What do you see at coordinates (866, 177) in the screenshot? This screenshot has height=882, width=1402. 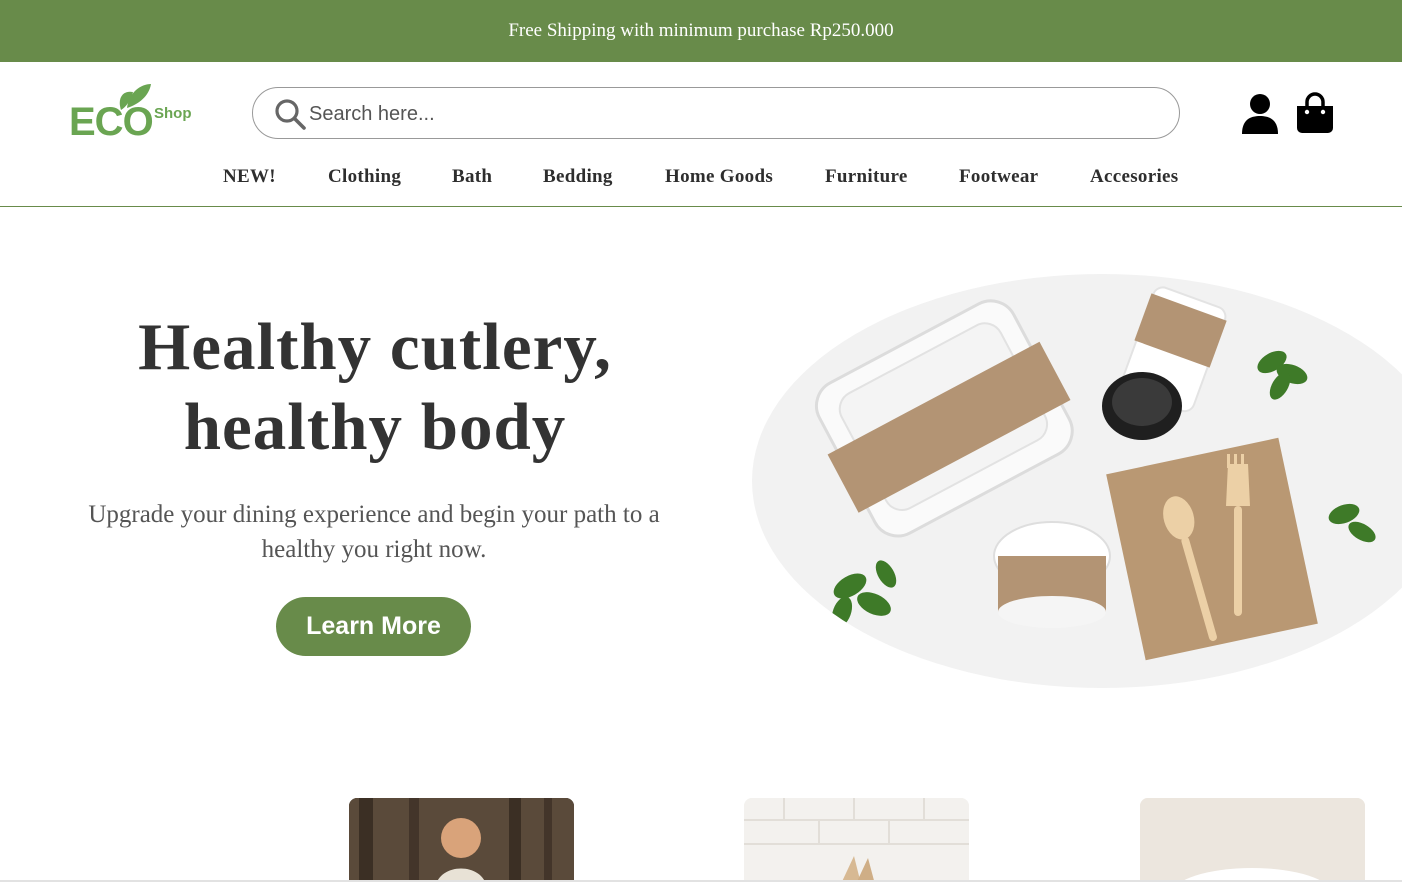 I see `nav-item-furniture: Furniture` at bounding box center [866, 177].